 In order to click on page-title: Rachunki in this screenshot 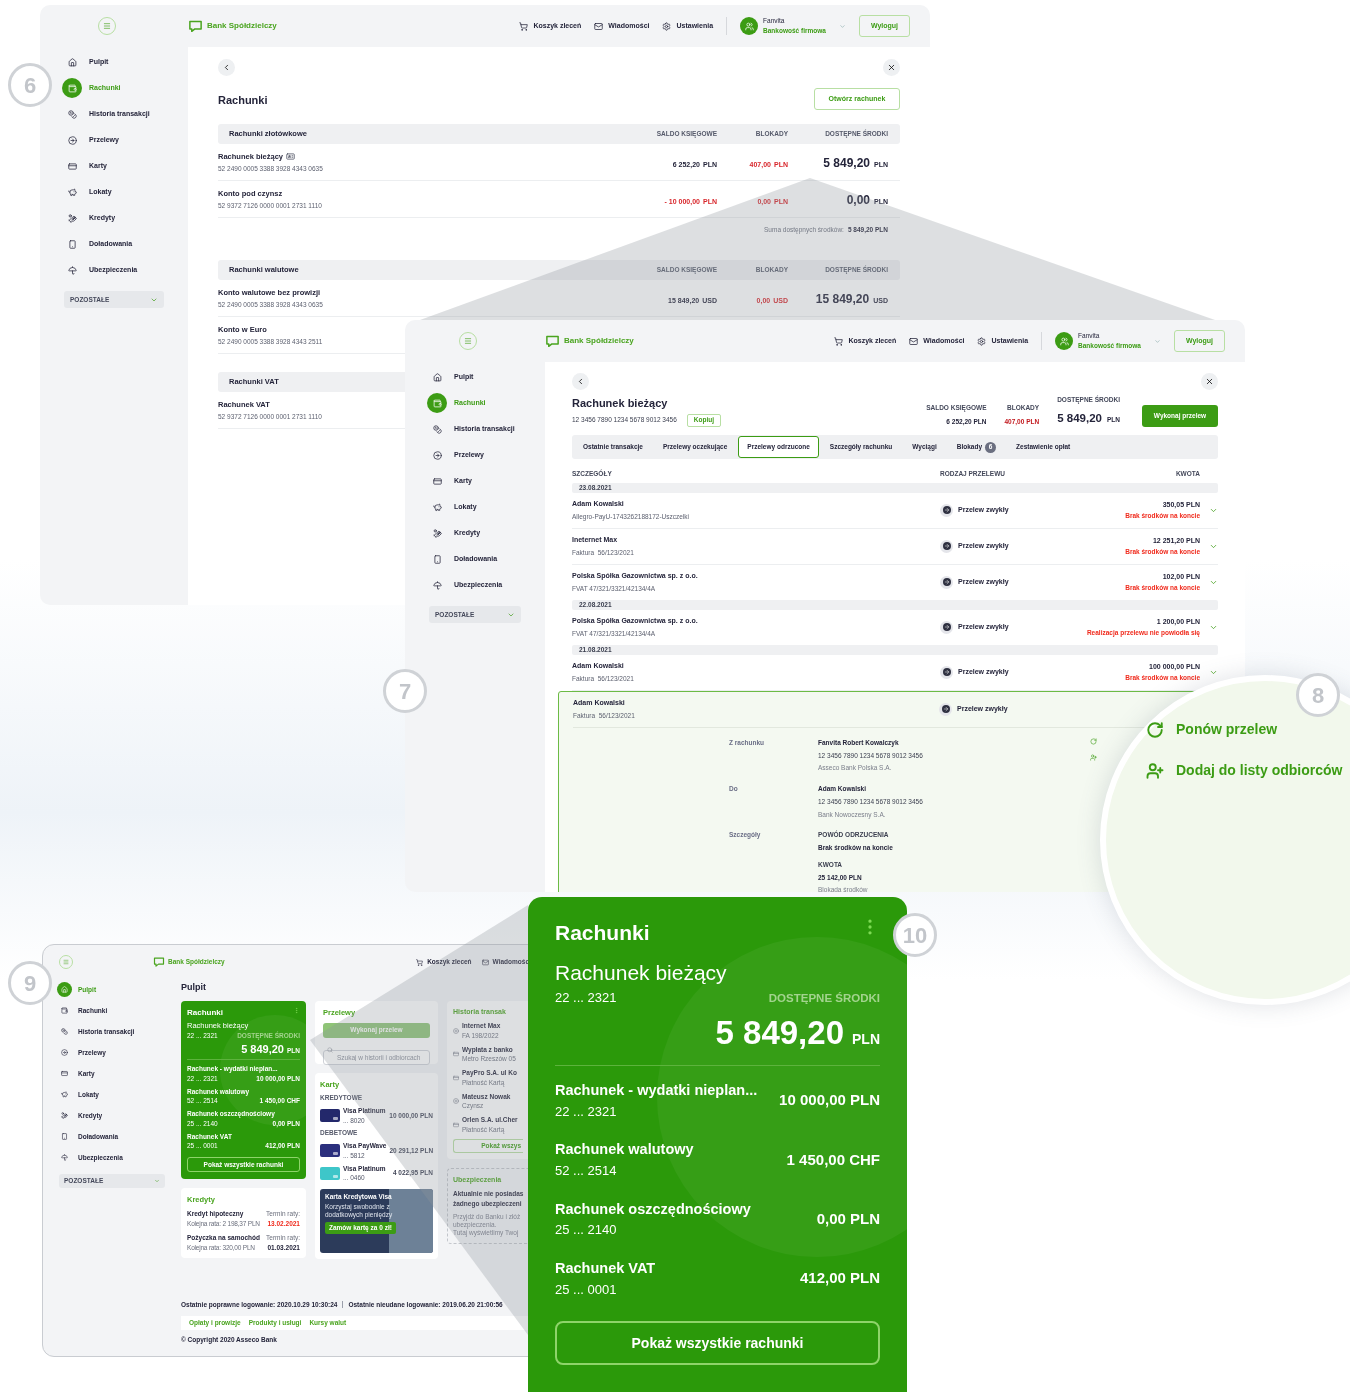, I will do `click(243, 100)`.